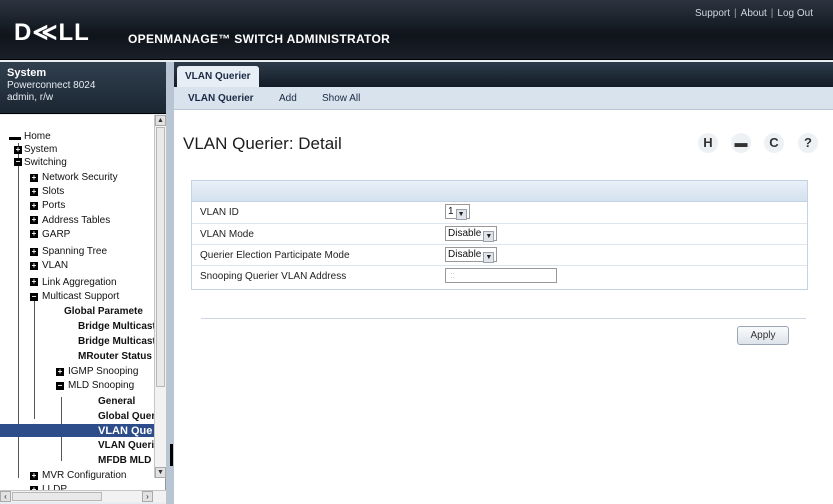 The image size is (833, 504). Describe the element at coordinates (275, 255) in the screenshot. I see `querier-election-label: Querier Election Participate Mode` at that location.